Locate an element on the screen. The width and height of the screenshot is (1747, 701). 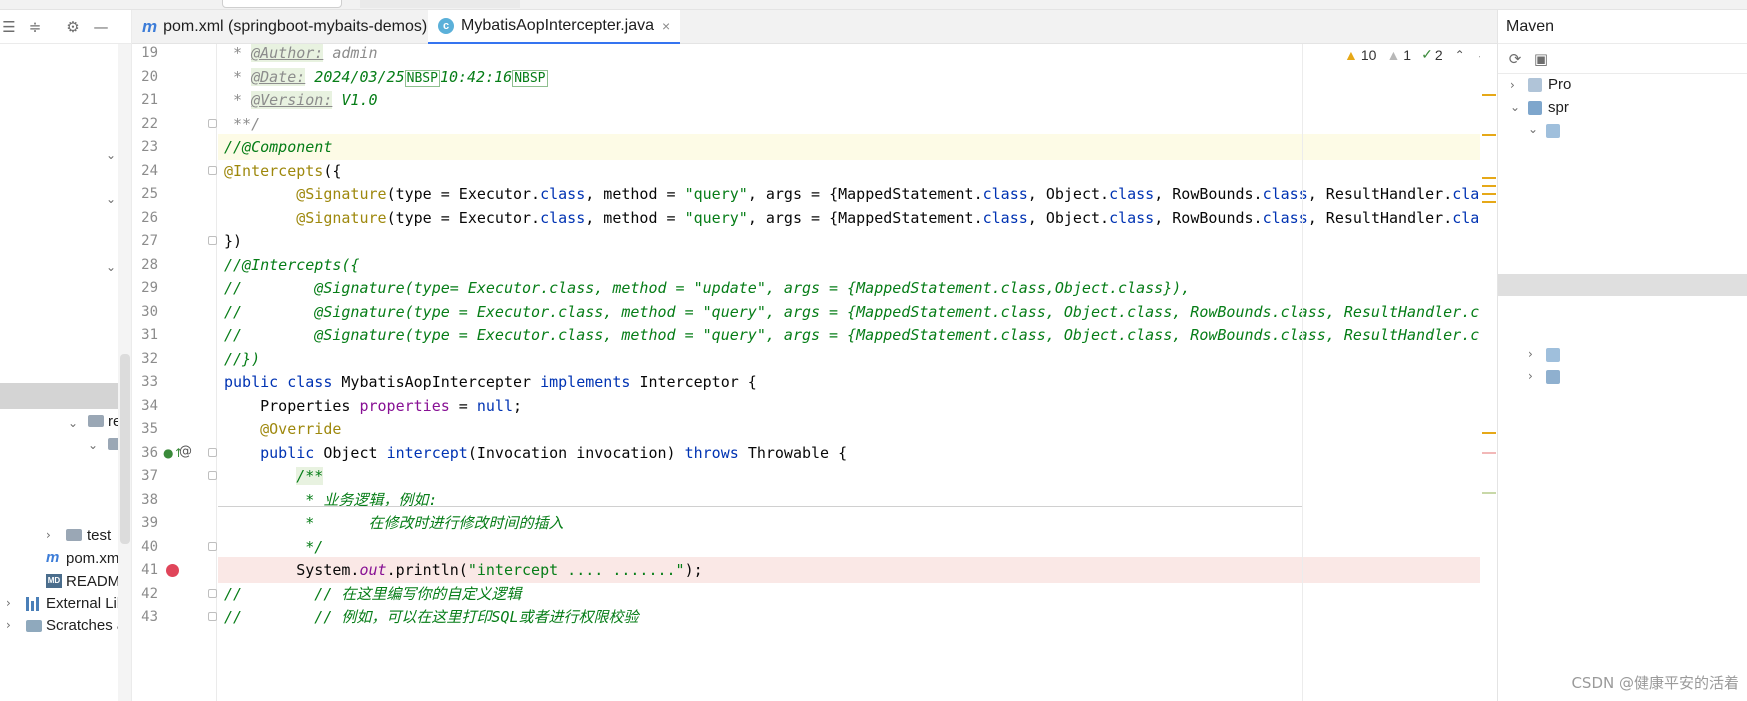
line-number: 23 is located at coordinates (145, 147).